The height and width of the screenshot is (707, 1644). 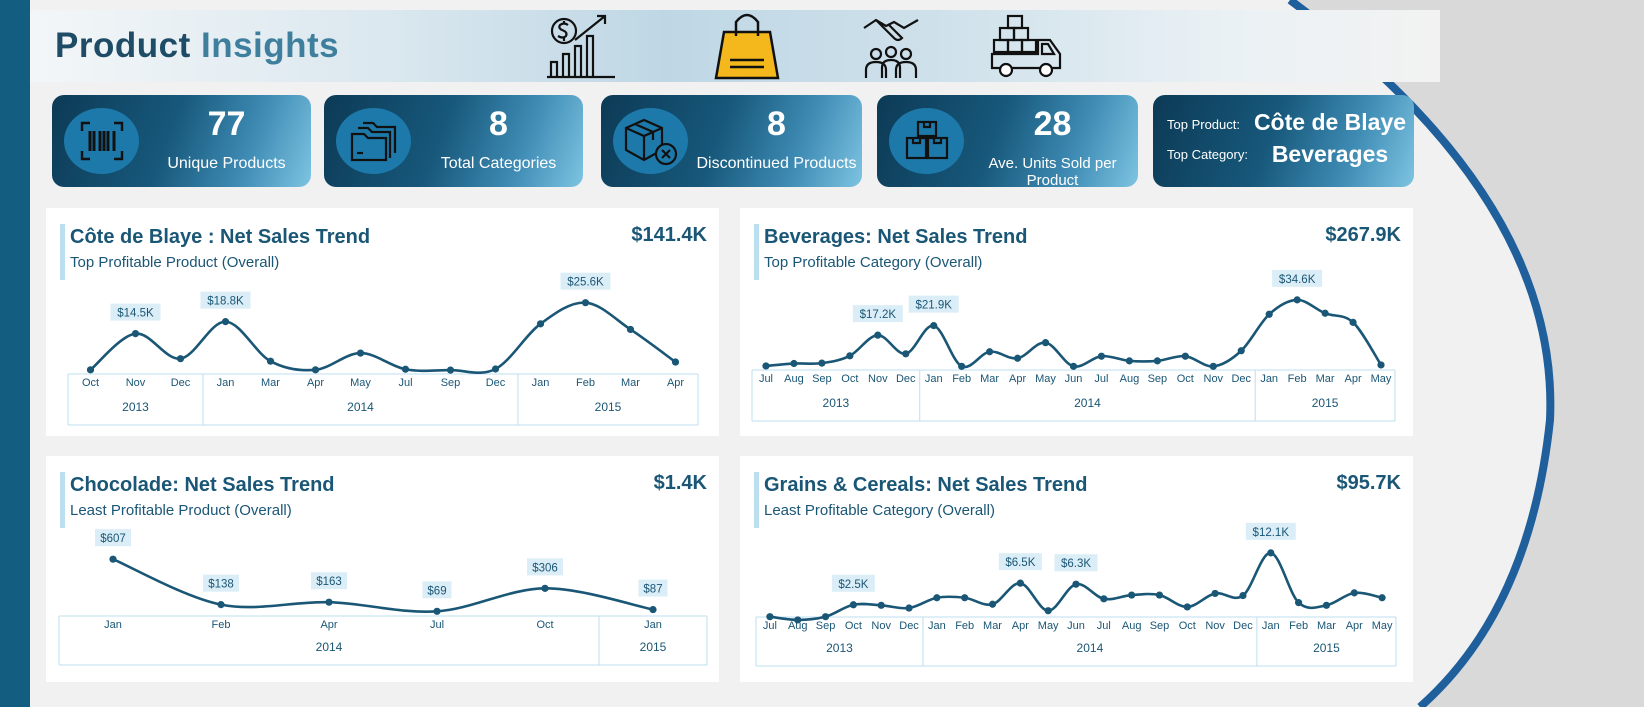 What do you see at coordinates (226, 124) in the screenshot?
I see `kpi-value: 77` at bounding box center [226, 124].